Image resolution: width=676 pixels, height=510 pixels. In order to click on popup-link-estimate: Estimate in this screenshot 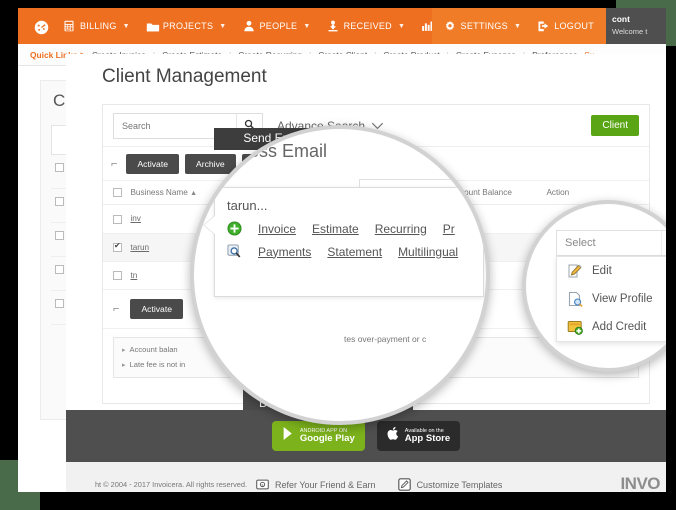, I will do `click(335, 229)`.